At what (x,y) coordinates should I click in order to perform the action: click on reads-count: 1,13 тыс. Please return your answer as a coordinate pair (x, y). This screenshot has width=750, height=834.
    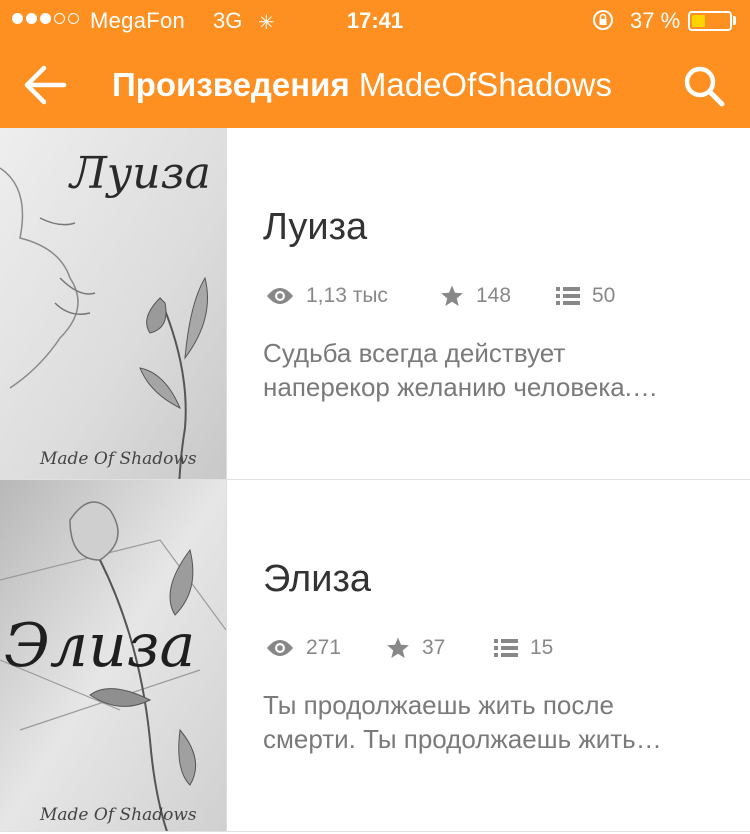
    Looking at the image, I should click on (327, 296).